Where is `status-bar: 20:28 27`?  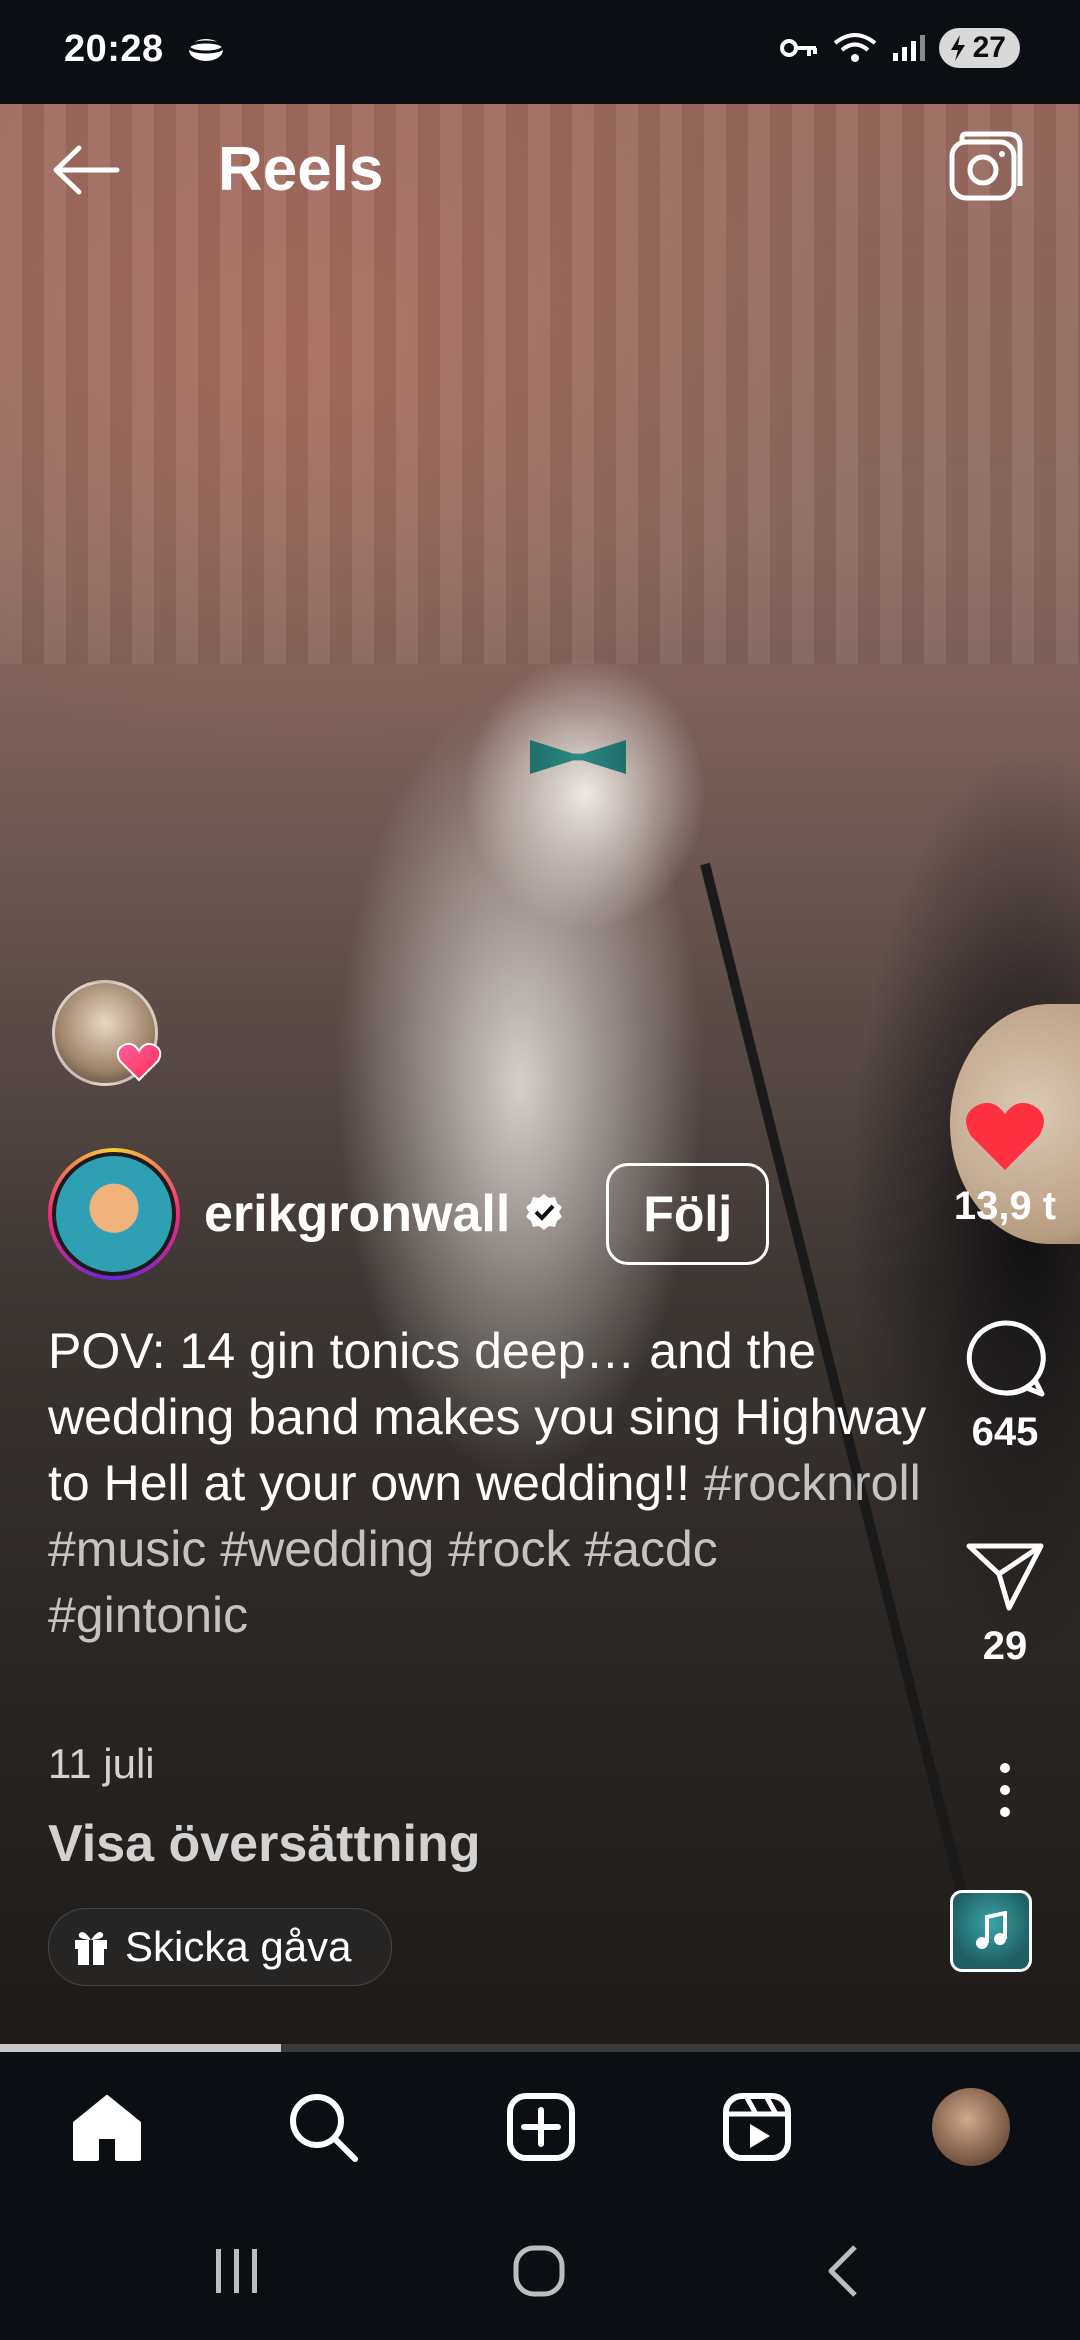
status-bar: 20:28 27 is located at coordinates (540, 52).